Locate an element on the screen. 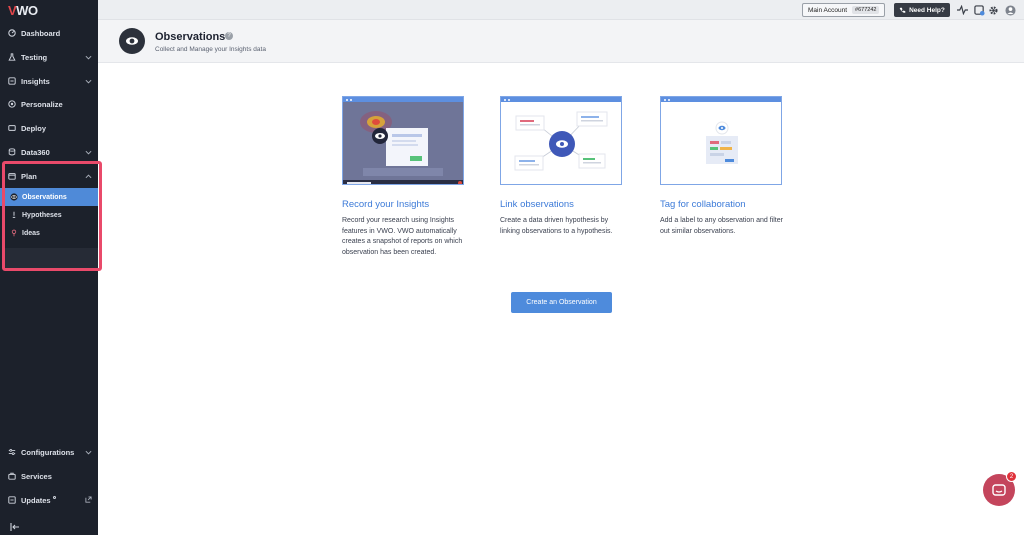  sidebar-item-services: Services is located at coordinates (49, 476).